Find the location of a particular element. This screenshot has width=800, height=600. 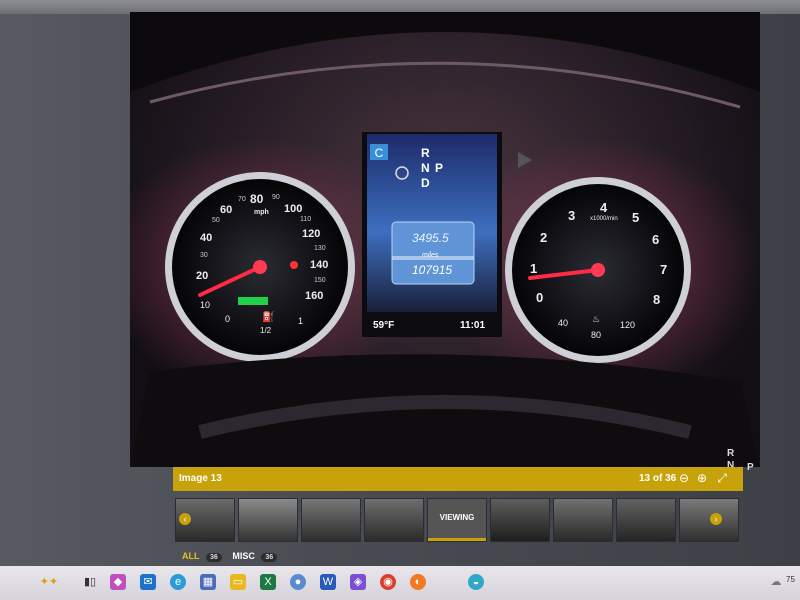

temp-low-label: 40 is located at coordinates (563, 323).